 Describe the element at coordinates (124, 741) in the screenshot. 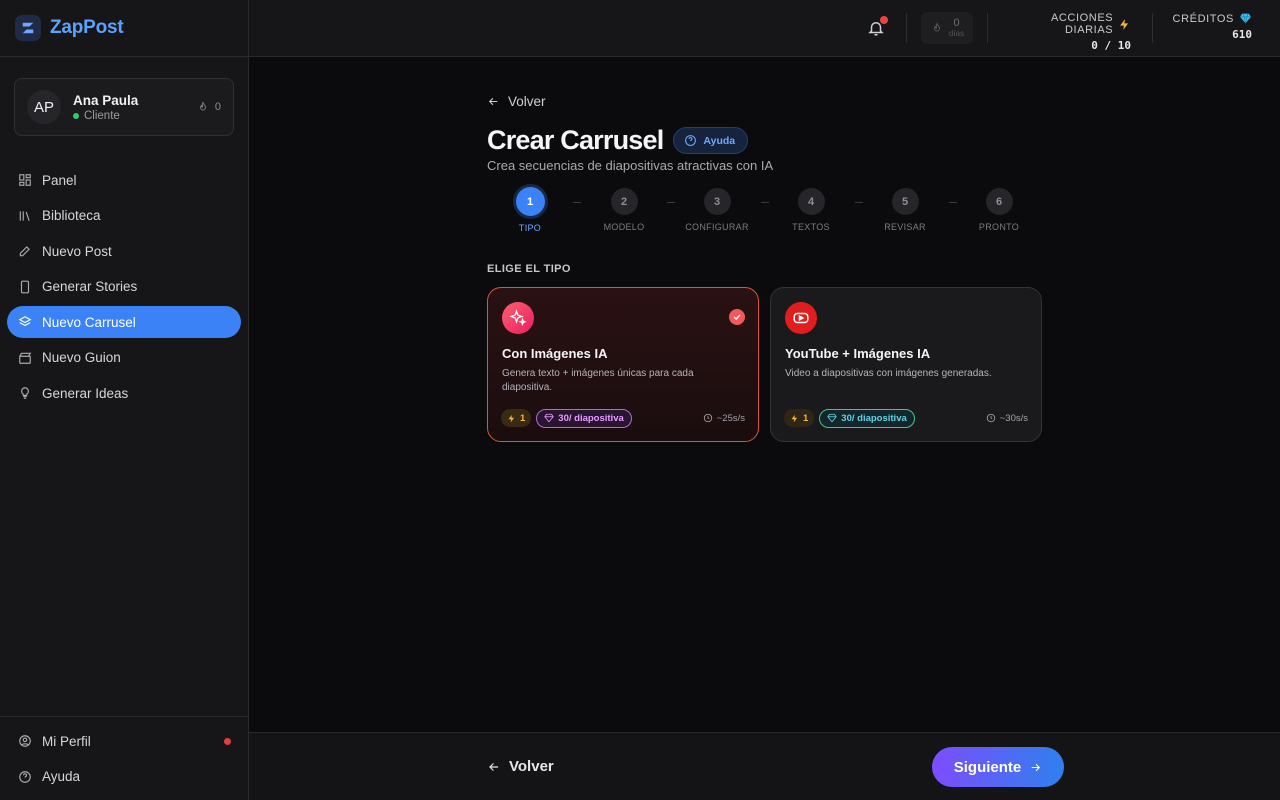

I see `sidebar-item-mi-perfil: Mi Perfil` at that location.